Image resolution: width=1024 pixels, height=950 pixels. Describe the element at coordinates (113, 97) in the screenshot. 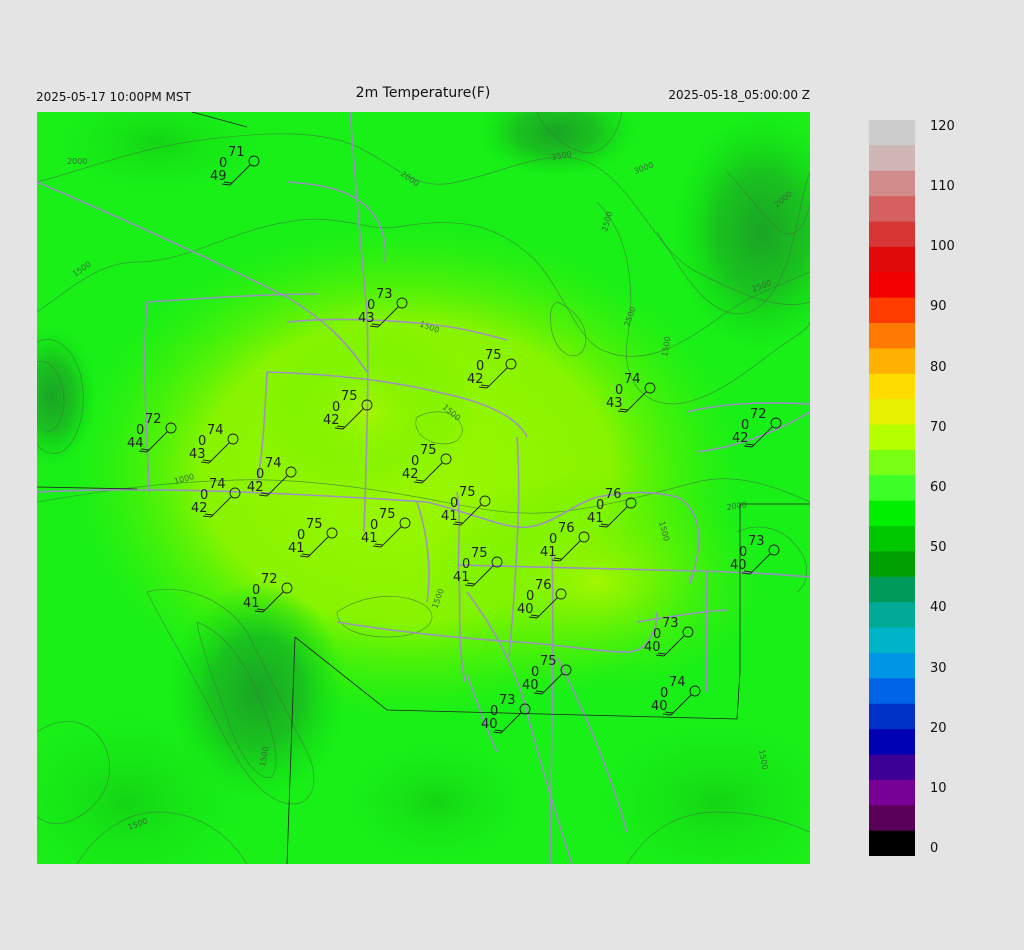

I see `local-time-label: 2025-05-17 10:00PM MST` at that location.